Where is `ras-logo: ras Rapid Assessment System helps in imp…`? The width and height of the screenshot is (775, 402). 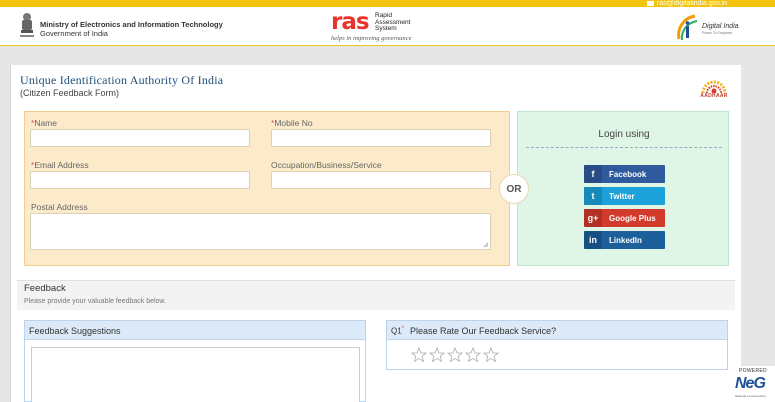
ras-logo: ras Rapid Assessment System helps in imp… is located at coordinates (381, 28).